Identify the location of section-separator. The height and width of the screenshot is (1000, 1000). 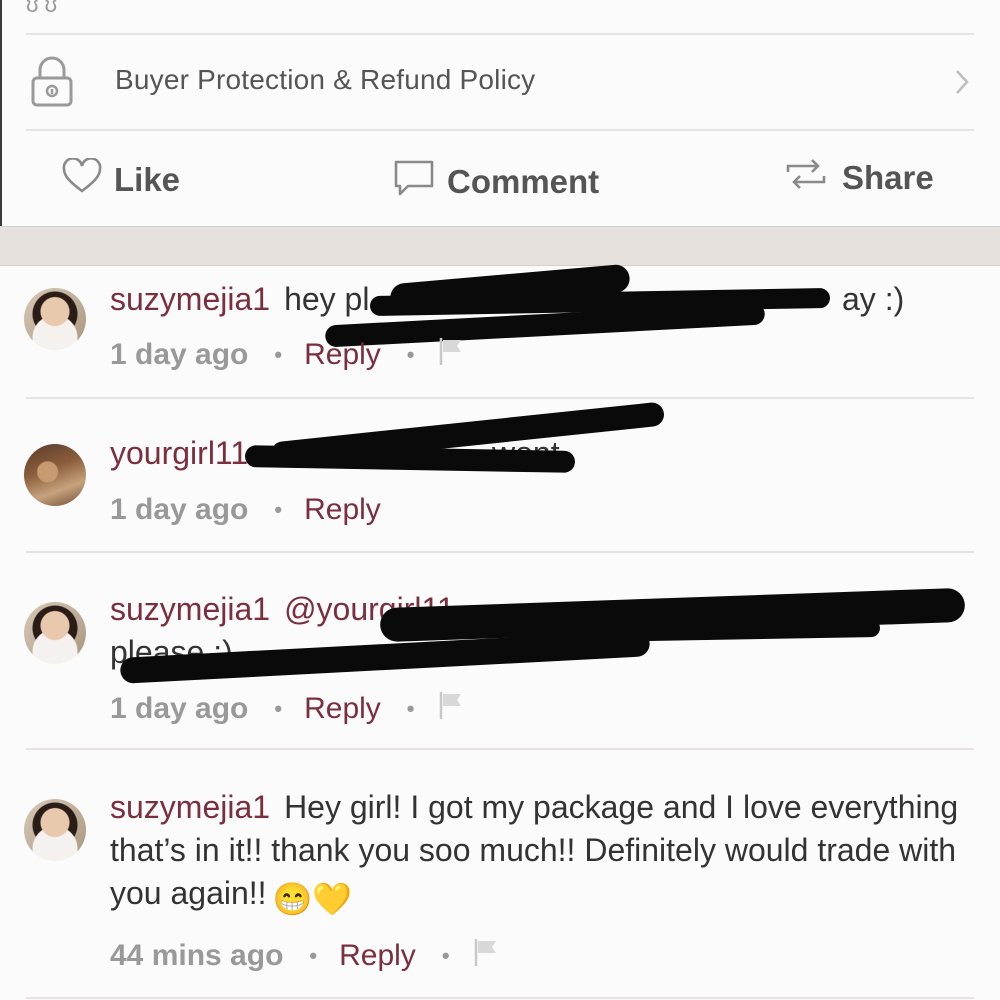
(500, 246).